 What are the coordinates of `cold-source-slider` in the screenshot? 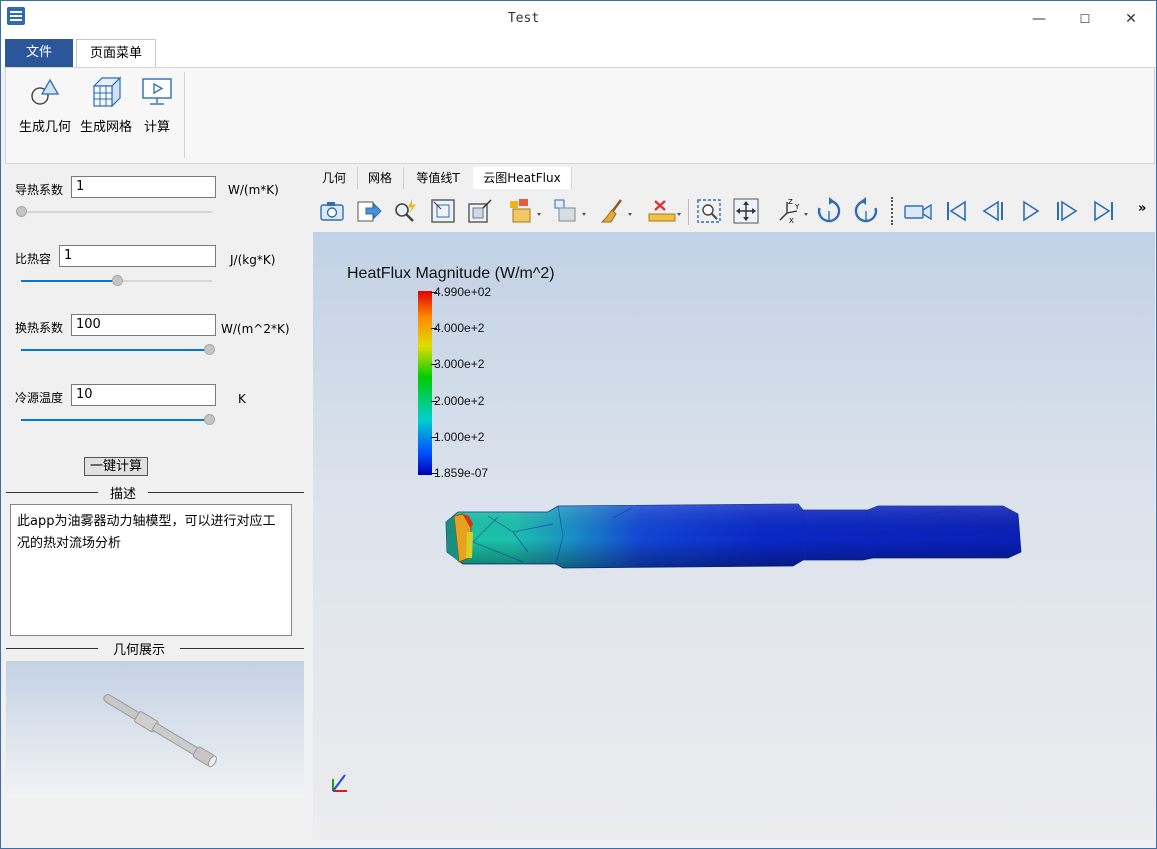 It's located at (118, 419).